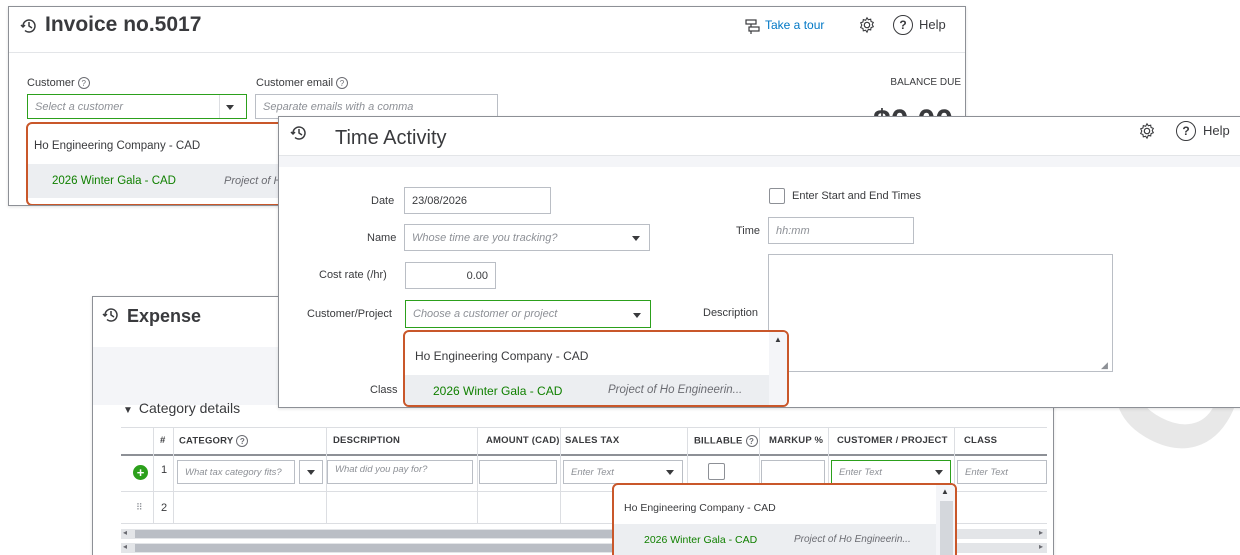 The height and width of the screenshot is (555, 1240). Describe the element at coordinates (891, 472) in the screenshot. I see `customer-project-select: Enter Text` at that location.